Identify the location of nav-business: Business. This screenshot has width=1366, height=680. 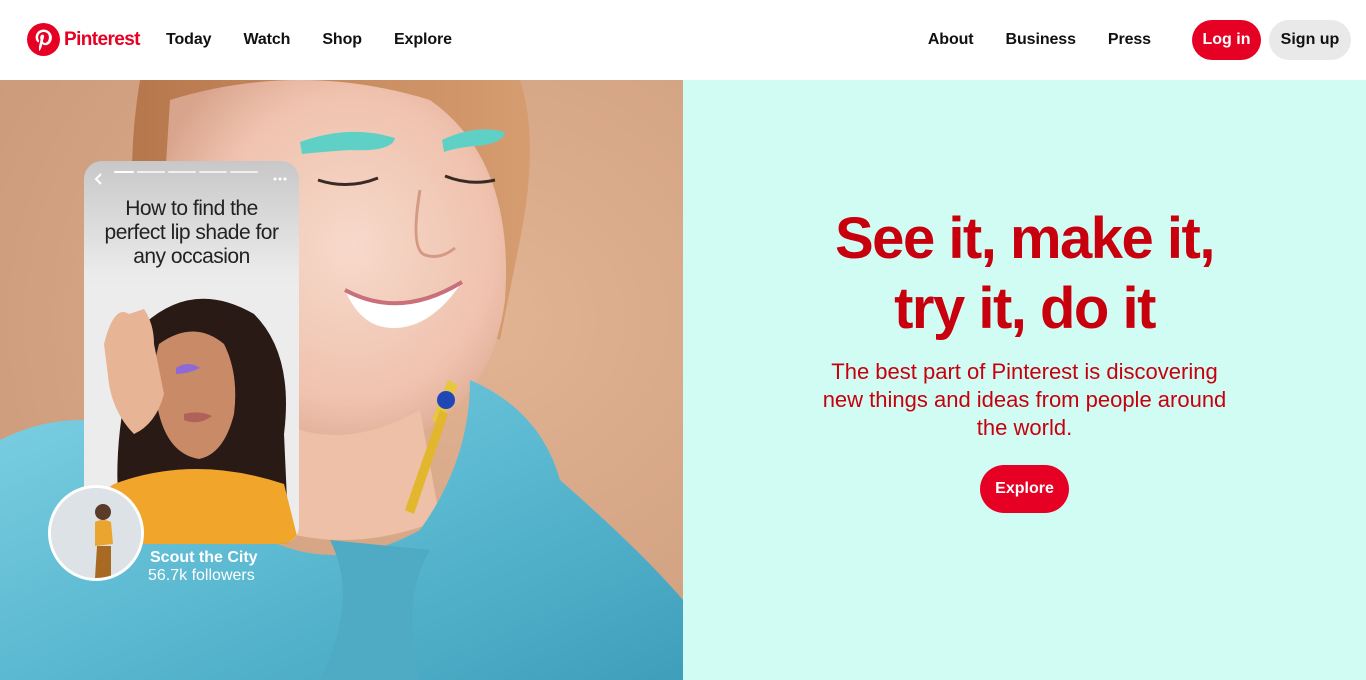
(1041, 40).